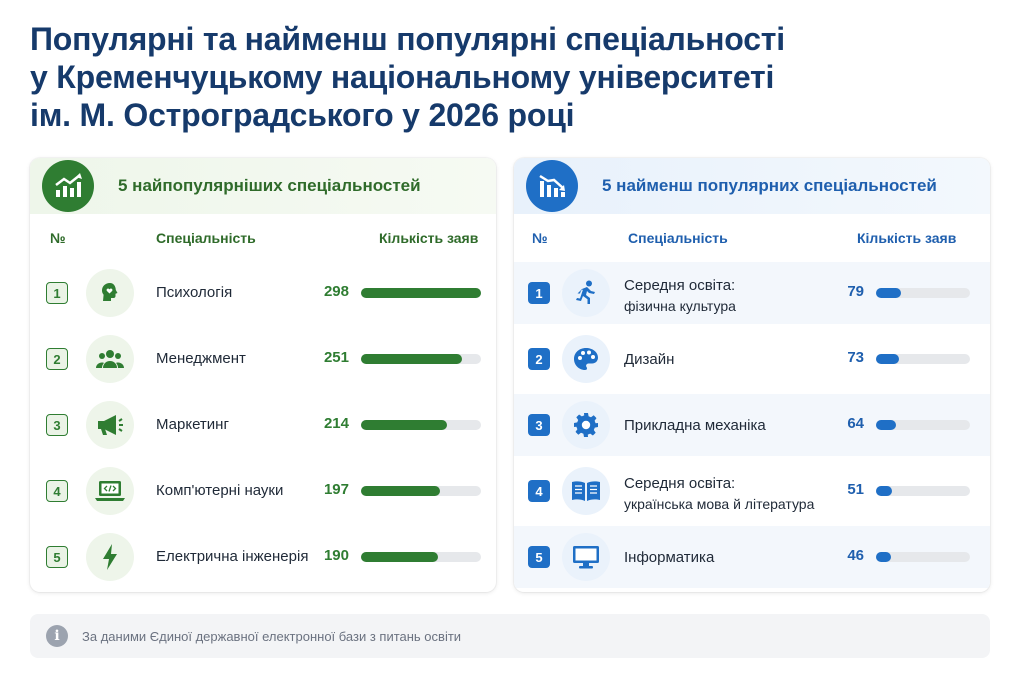 The width and height of the screenshot is (1024, 683). I want to click on count-value: 214, so click(336, 423).